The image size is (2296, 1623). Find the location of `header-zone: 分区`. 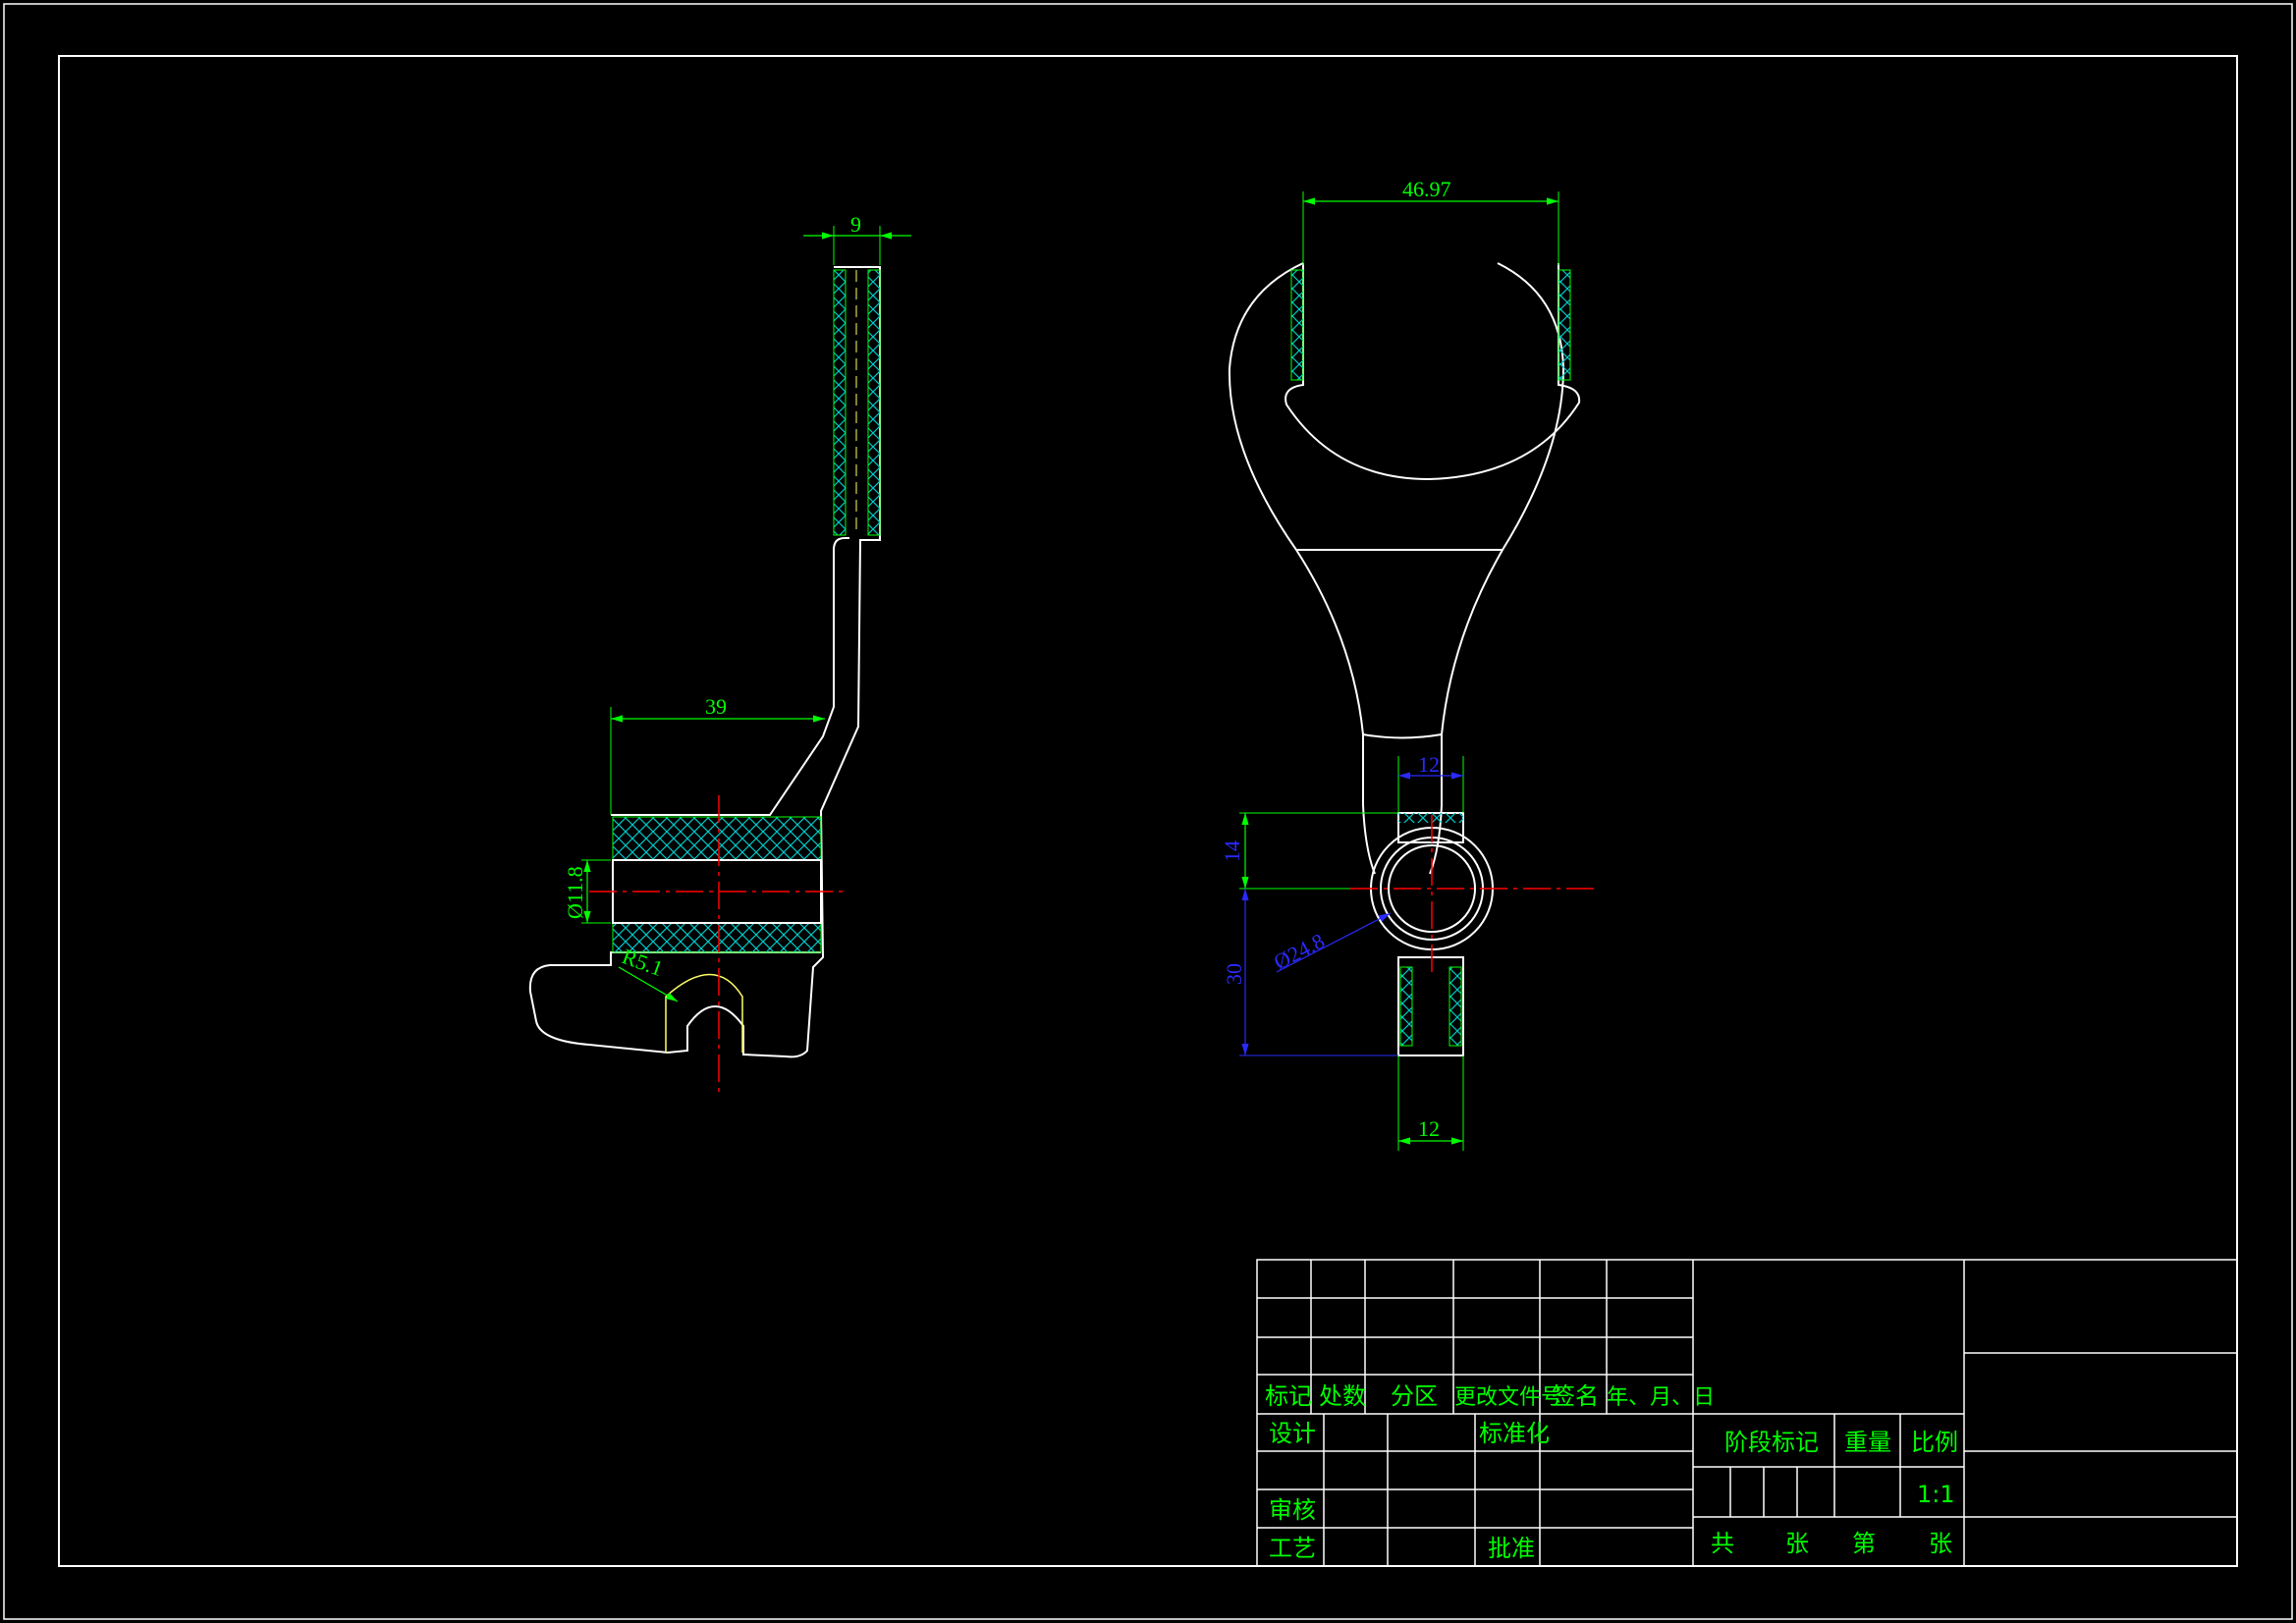

header-zone: 分区 is located at coordinates (1414, 1396).